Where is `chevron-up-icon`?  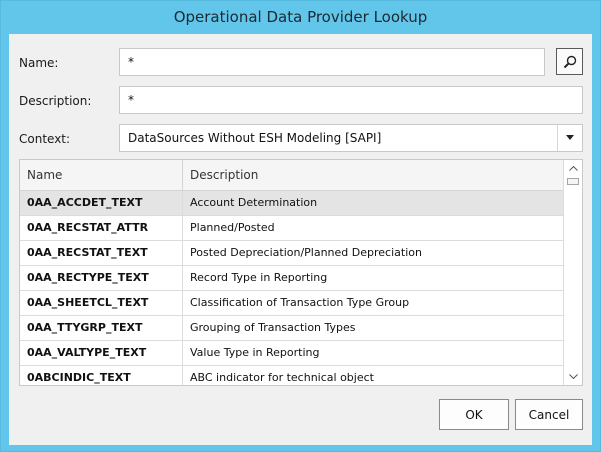
chevron-up-icon is located at coordinates (573, 168).